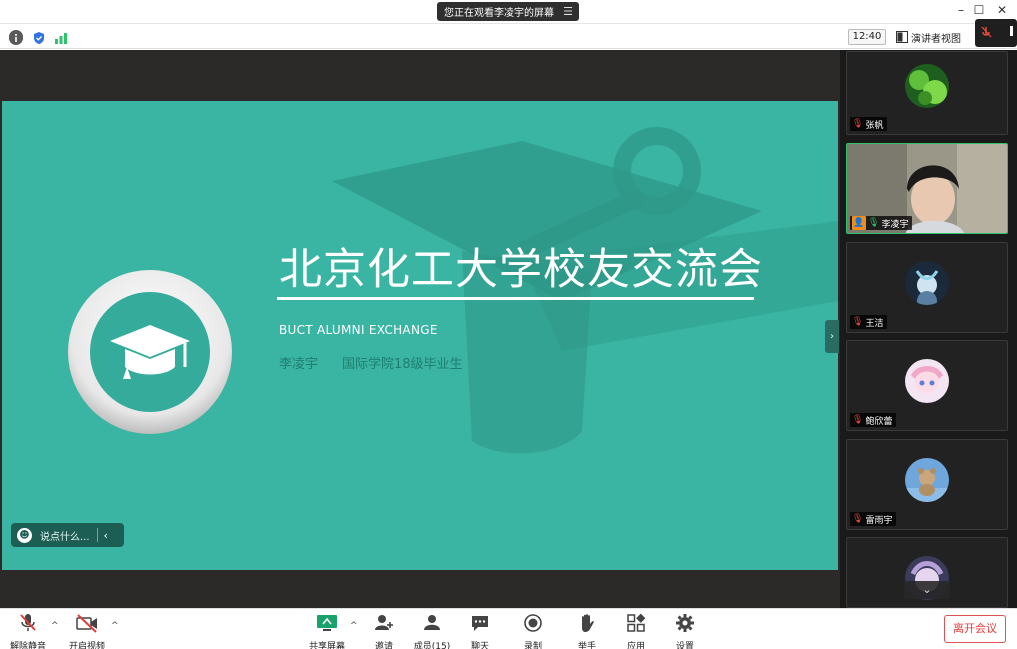  Describe the element at coordinates (586, 645) in the screenshot. I see `raise-hand-label: 举手` at that location.